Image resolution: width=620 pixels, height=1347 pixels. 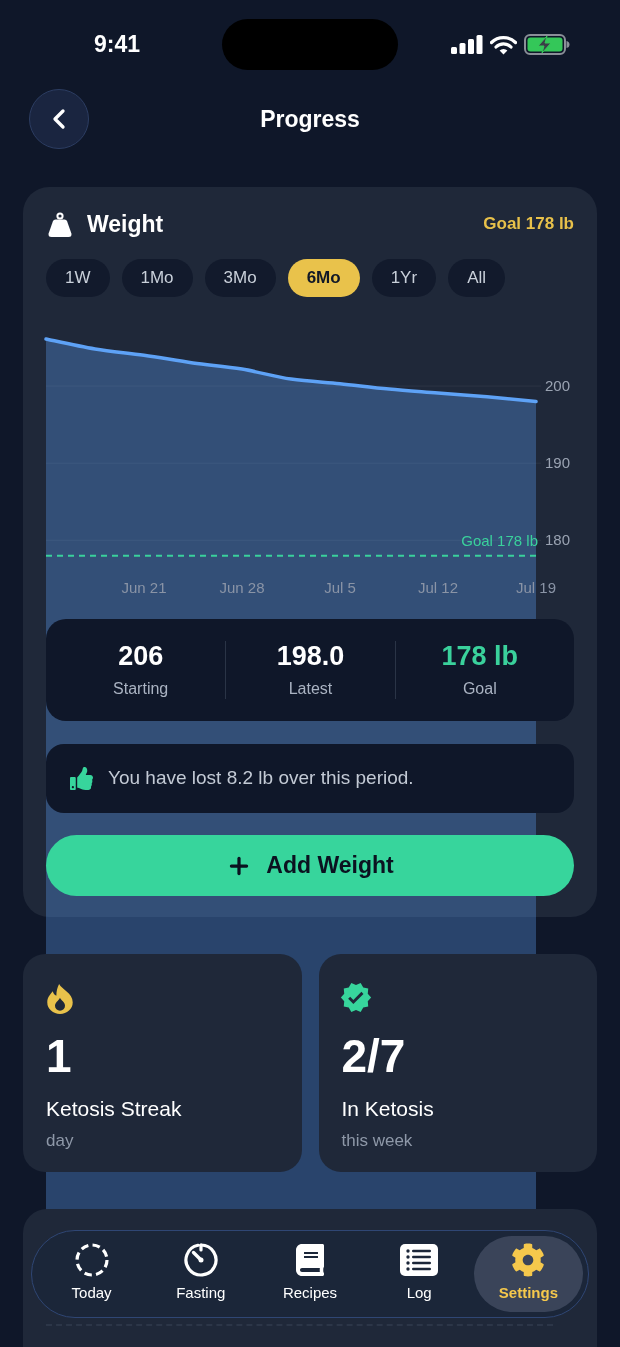 I want to click on page-title: Progress, so click(x=310, y=119).